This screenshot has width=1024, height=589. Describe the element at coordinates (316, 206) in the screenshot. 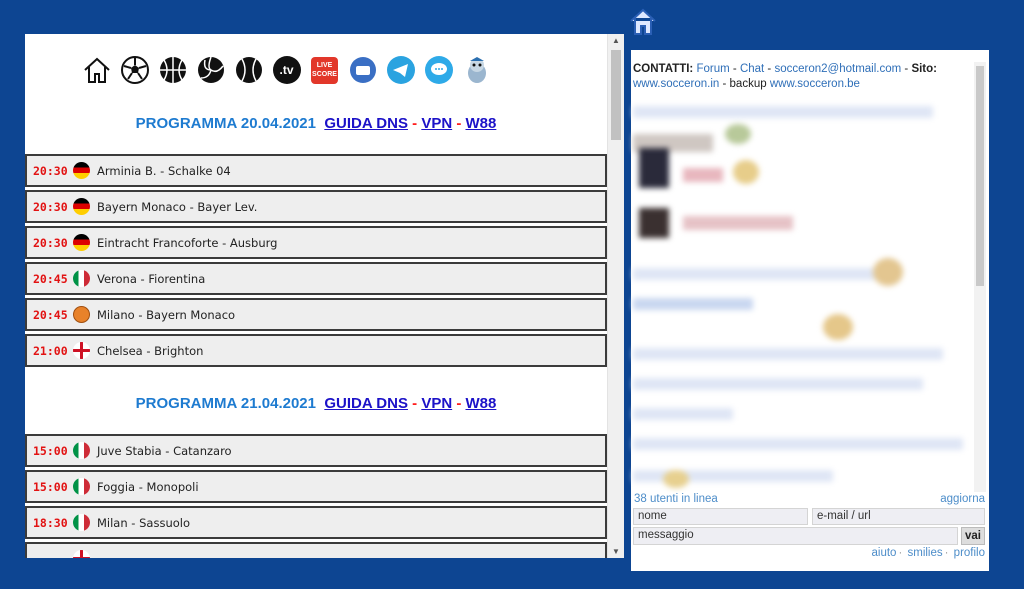

I see `match-row: 20:30 Bayern Monaco - Bayer Lev.` at that location.